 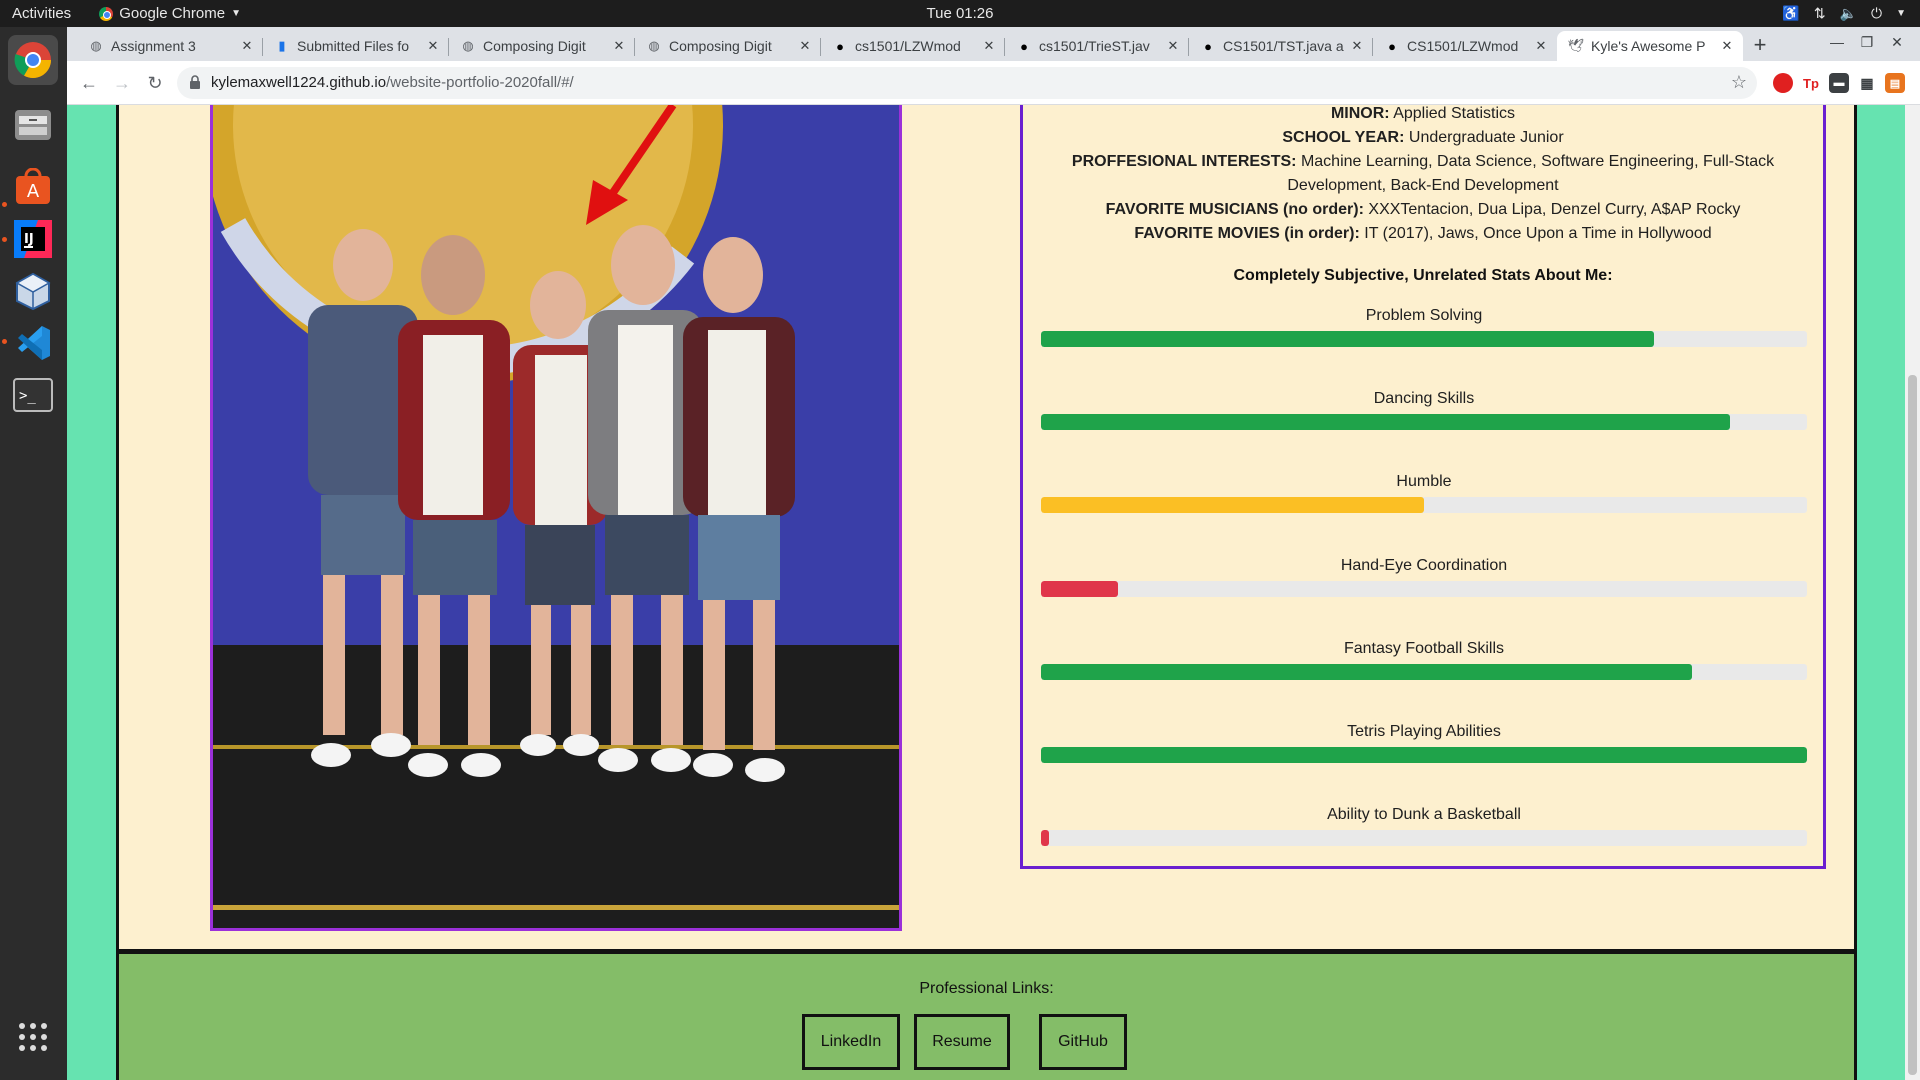 I want to click on dock-terminal: >_, so click(x=33, y=395).